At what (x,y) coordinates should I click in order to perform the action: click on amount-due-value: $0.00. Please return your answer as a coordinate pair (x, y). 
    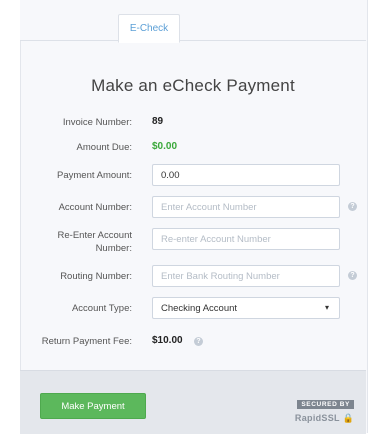
    Looking at the image, I should click on (165, 146).